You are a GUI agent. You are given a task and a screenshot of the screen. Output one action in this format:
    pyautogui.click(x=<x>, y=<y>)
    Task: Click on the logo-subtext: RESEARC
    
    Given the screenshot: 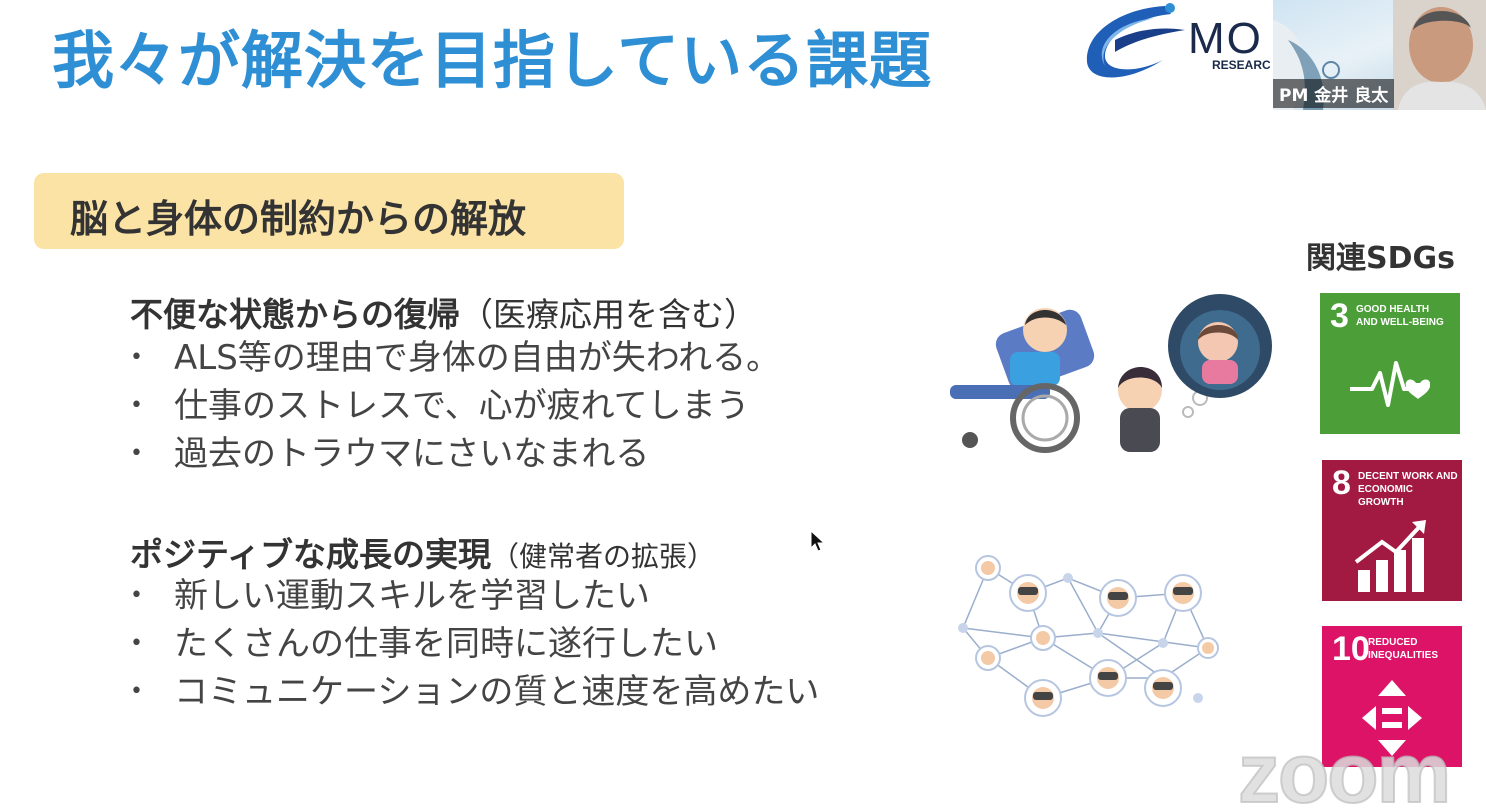 What is the action you would take?
    pyautogui.click(x=1241, y=65)
    